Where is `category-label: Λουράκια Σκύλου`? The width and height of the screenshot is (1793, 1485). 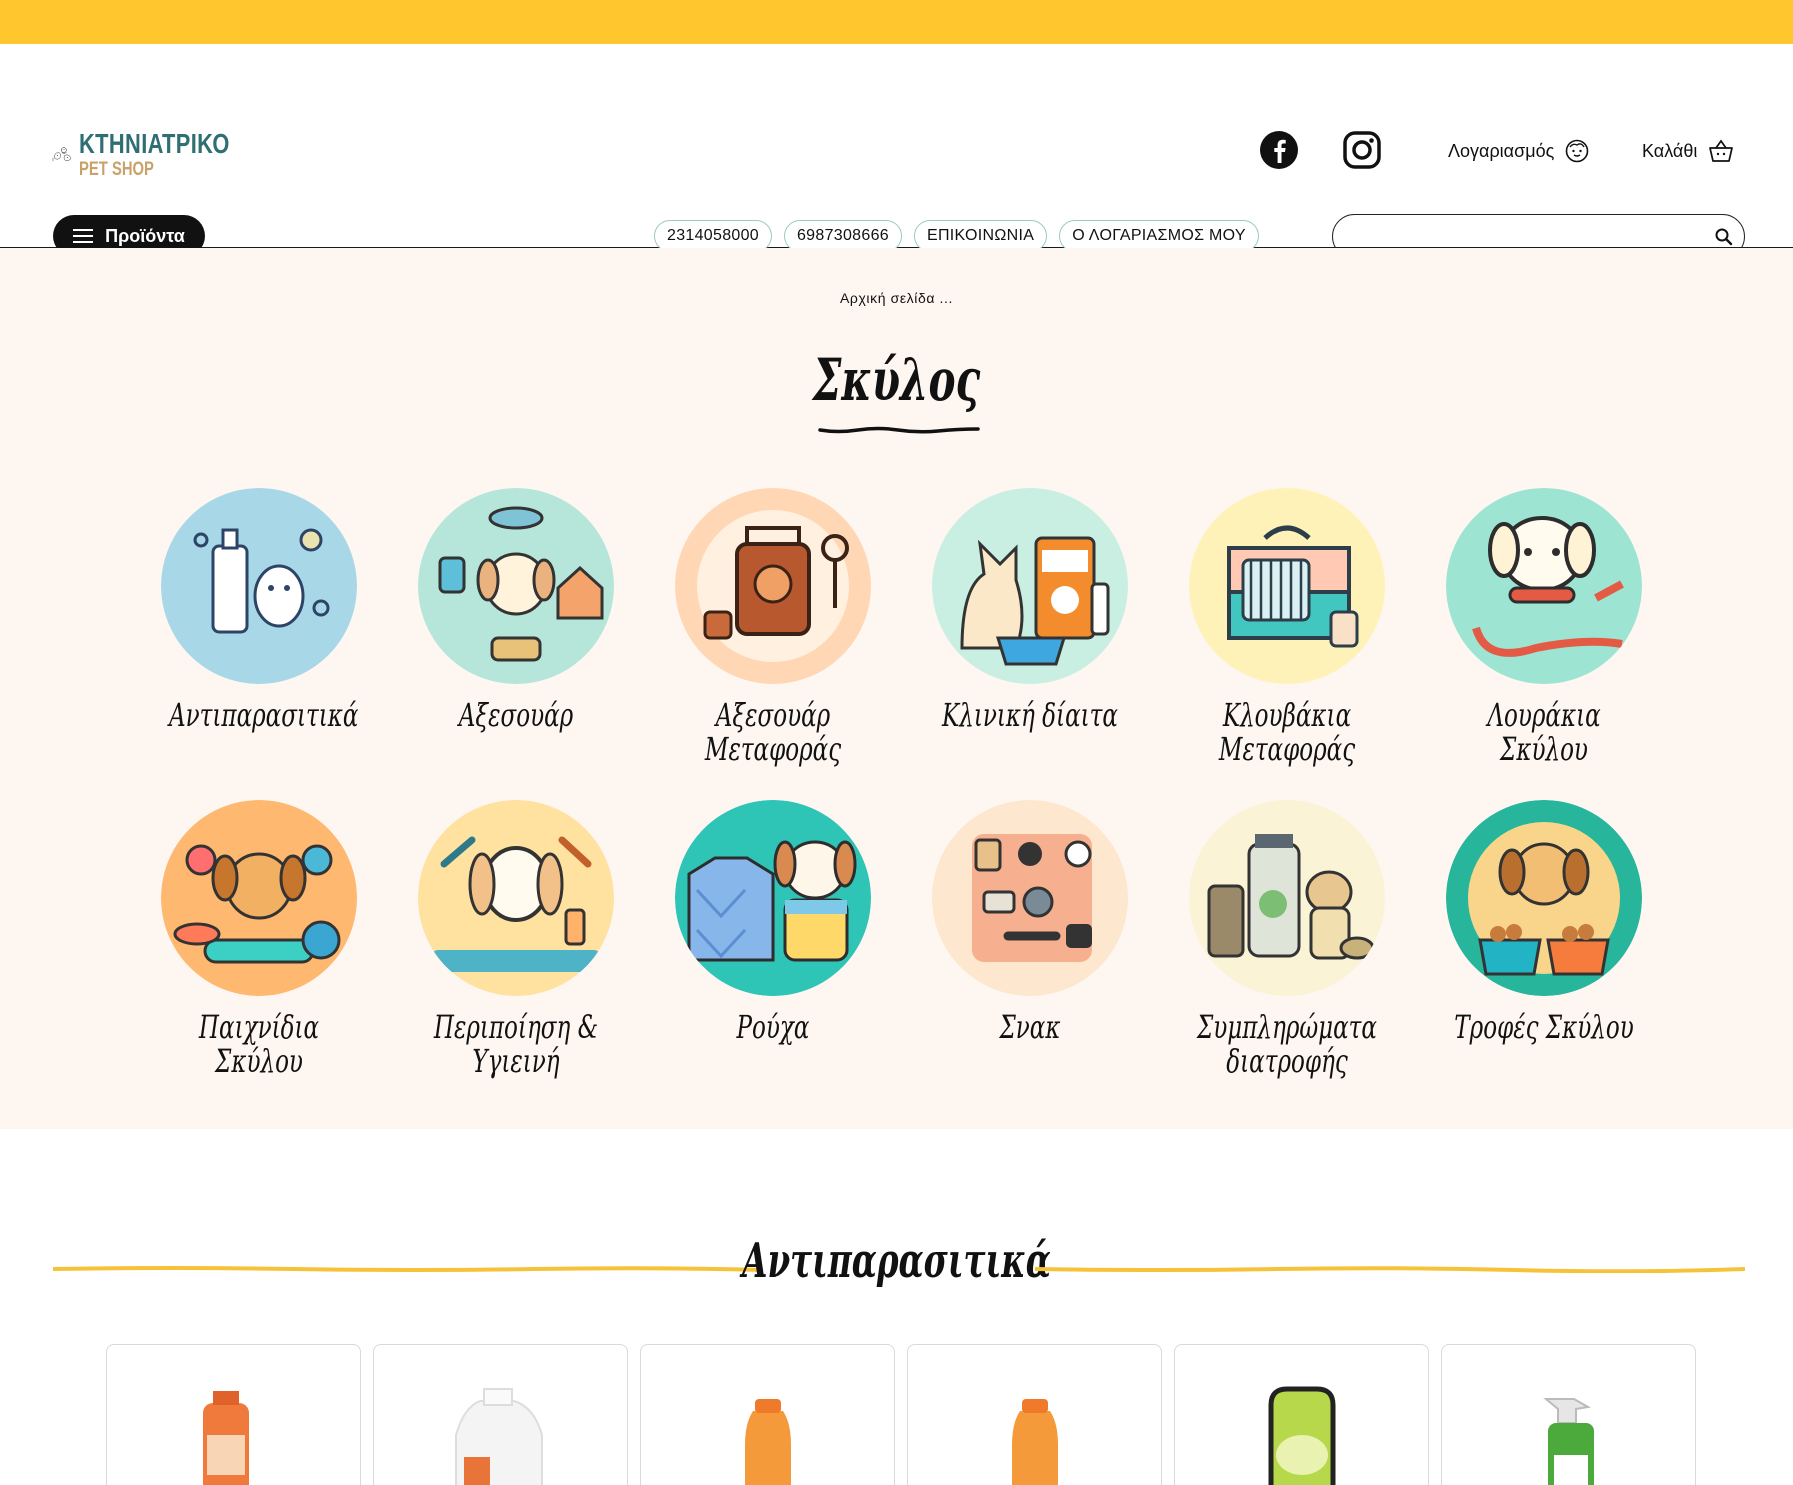 category-label: Λουράκια Σκύλου is located at coordinates (1543, 732).